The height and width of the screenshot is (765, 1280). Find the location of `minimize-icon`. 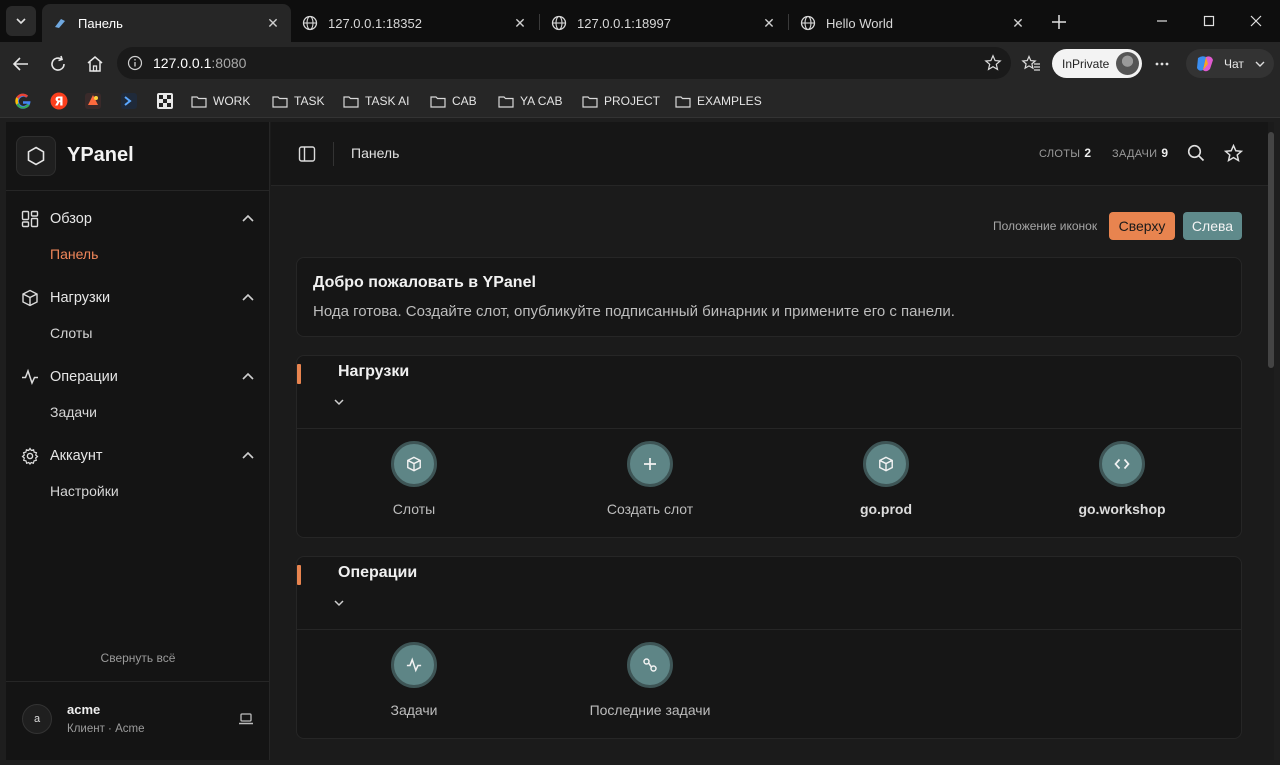

minimize-icon is located at coordinates (1162, 21).